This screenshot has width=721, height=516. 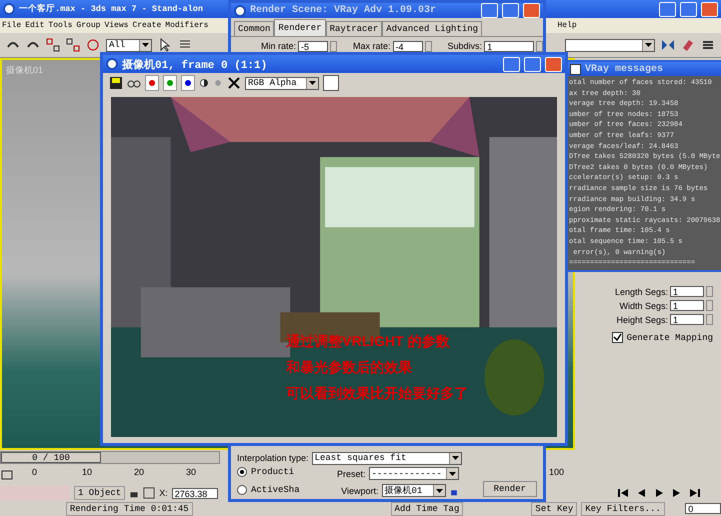 What do you see at coordinates (617, 337) in the screenshot?
I see `checkbox` at bounding box center [617, 337].